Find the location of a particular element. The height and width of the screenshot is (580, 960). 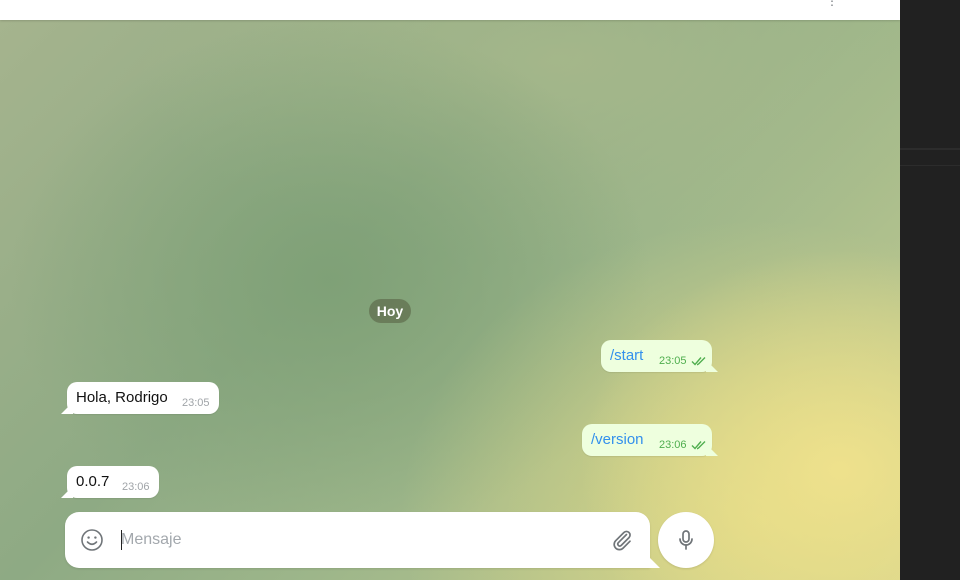

message-input is located at coordinates (360, 540).